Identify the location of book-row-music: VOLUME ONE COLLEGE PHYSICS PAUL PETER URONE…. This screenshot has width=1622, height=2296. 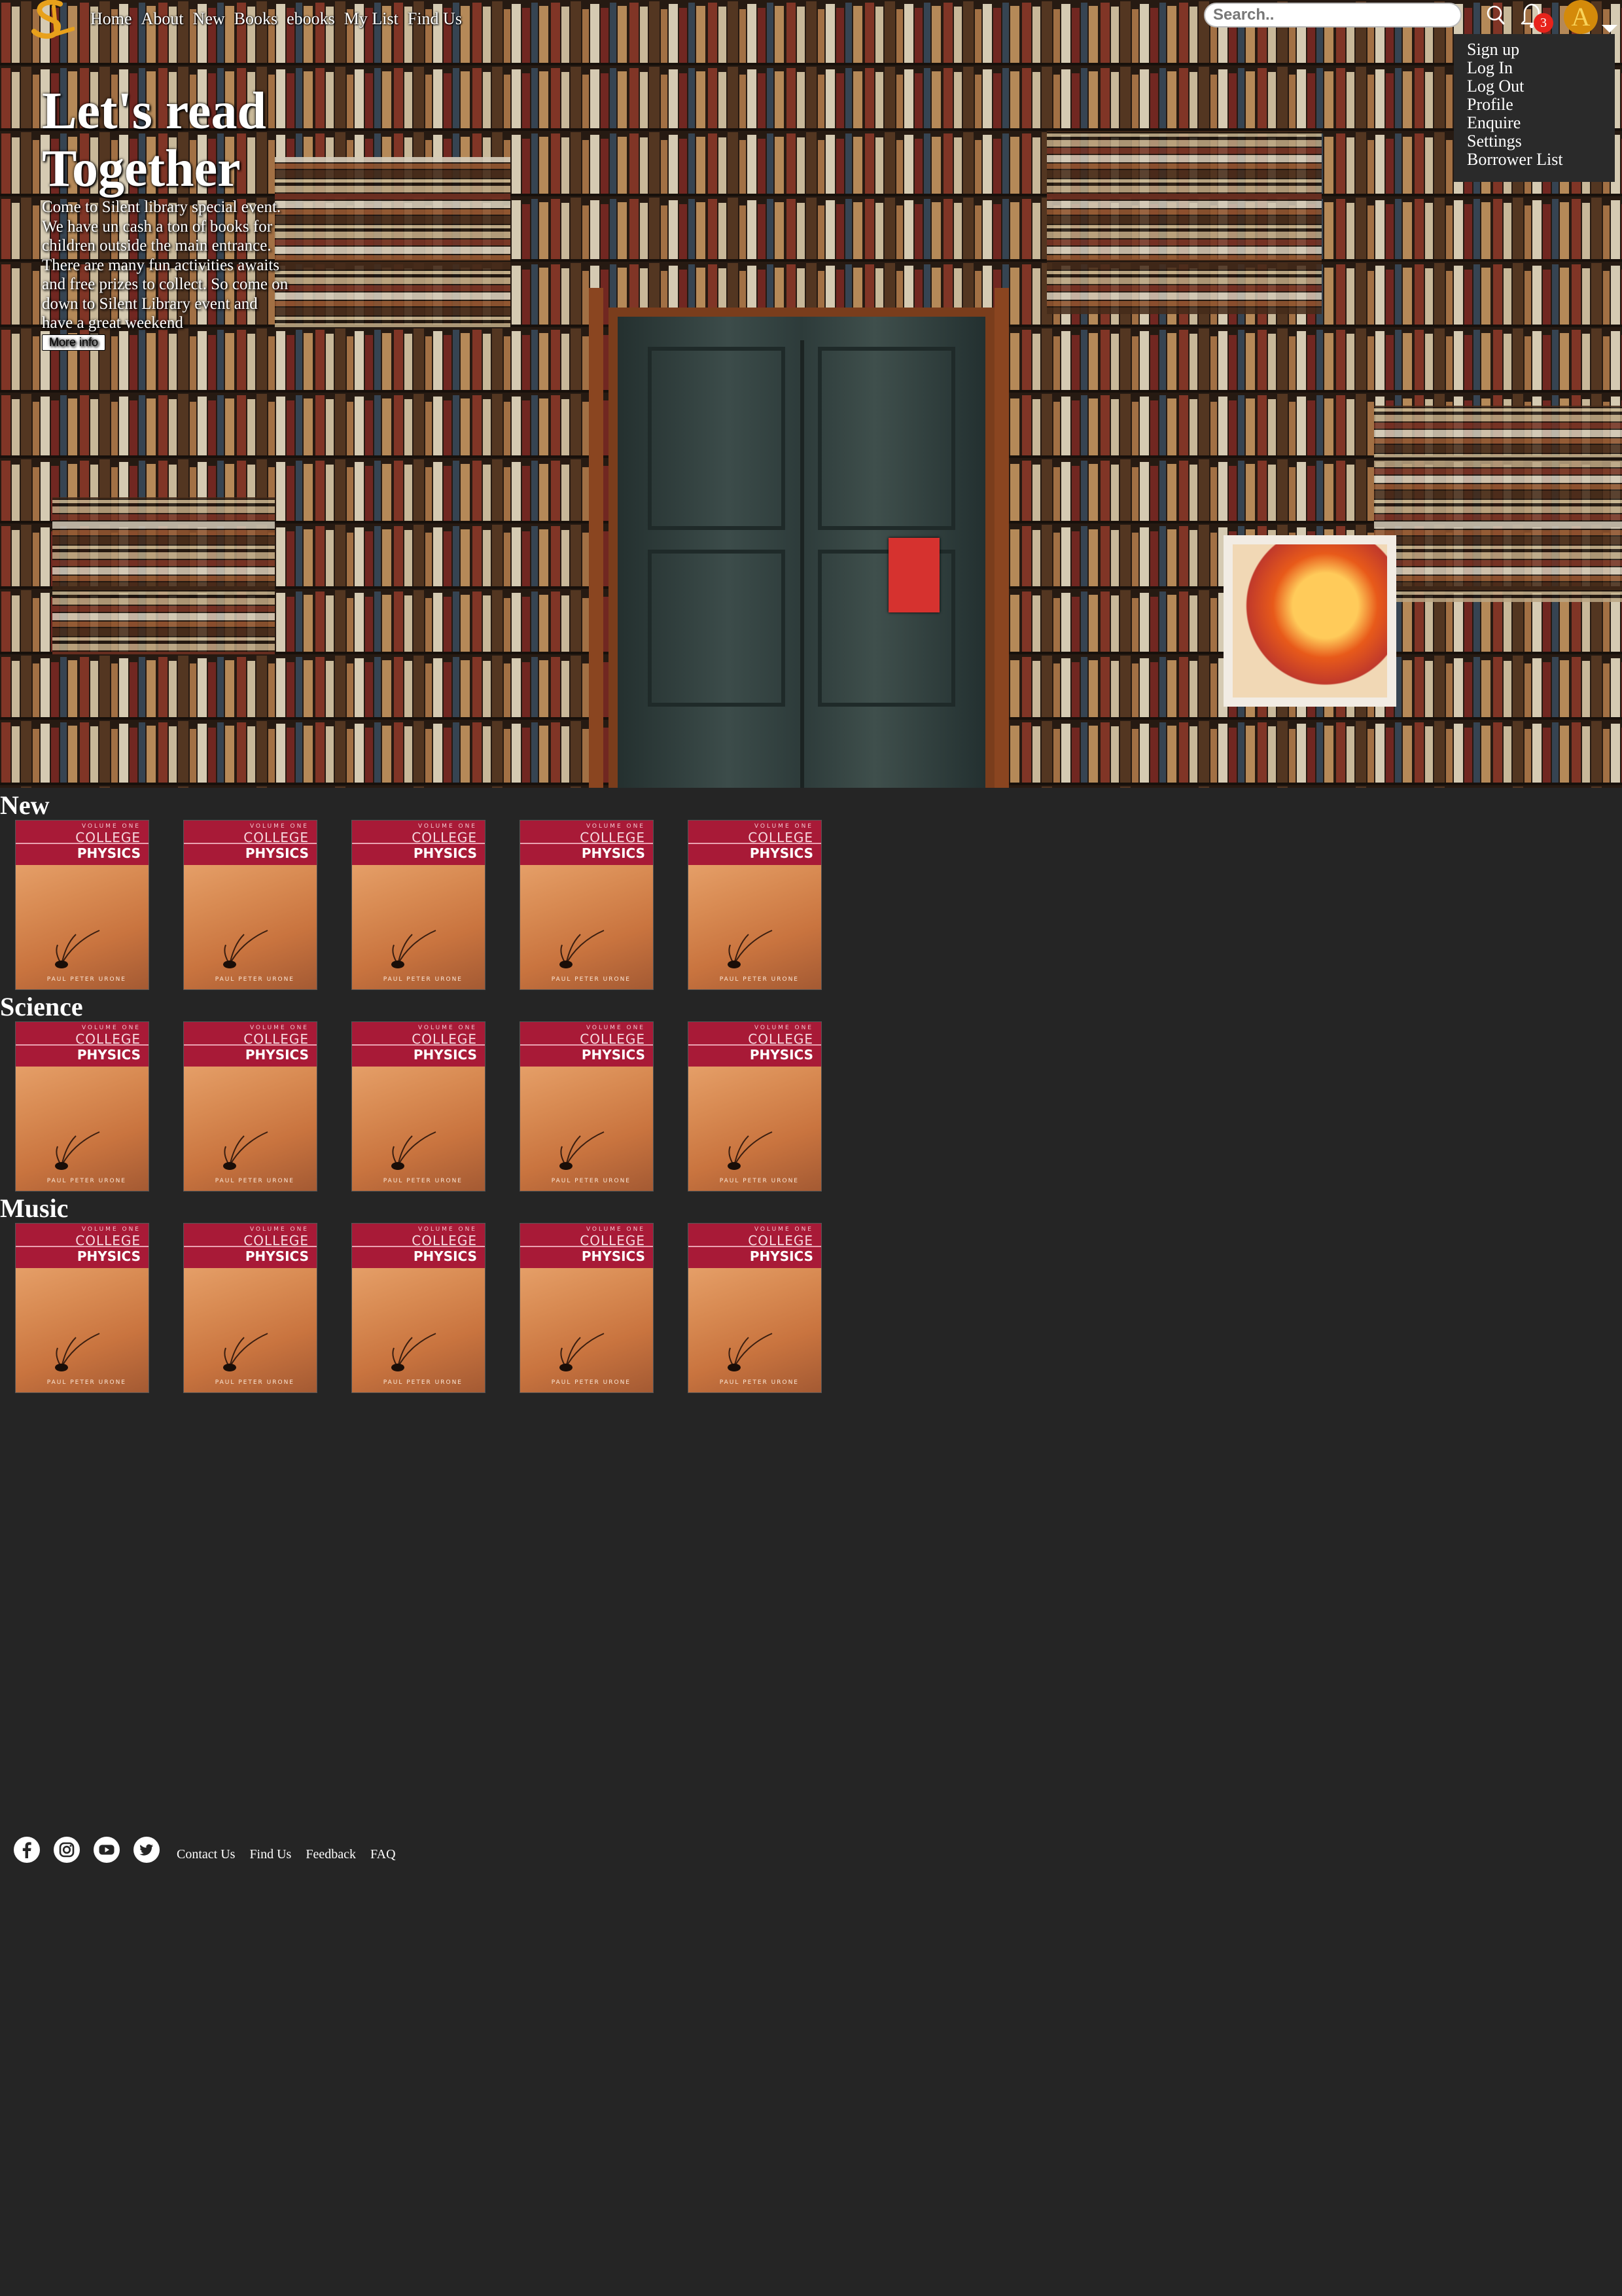
(419, 1308).